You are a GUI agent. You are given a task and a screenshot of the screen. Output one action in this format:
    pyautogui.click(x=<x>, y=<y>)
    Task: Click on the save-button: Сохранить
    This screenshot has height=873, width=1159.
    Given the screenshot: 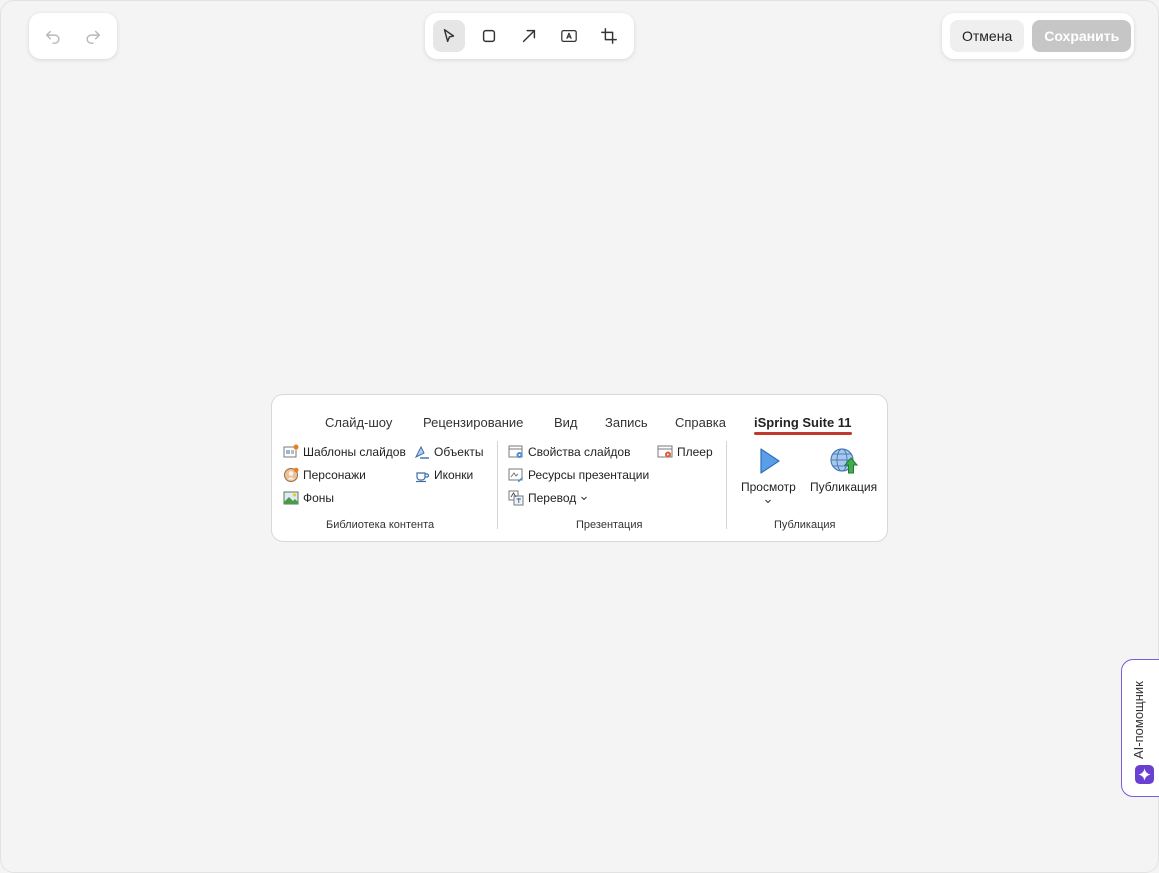 What is the action you would take?
    pyautogui.click(x=1082, y=36)
    